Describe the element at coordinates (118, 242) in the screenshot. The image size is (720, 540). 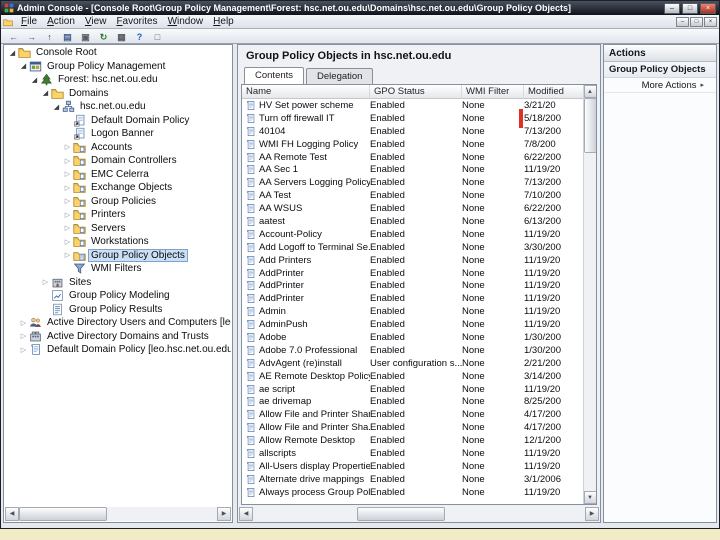
I see `tree-item-workstations: Workstations` at that location.